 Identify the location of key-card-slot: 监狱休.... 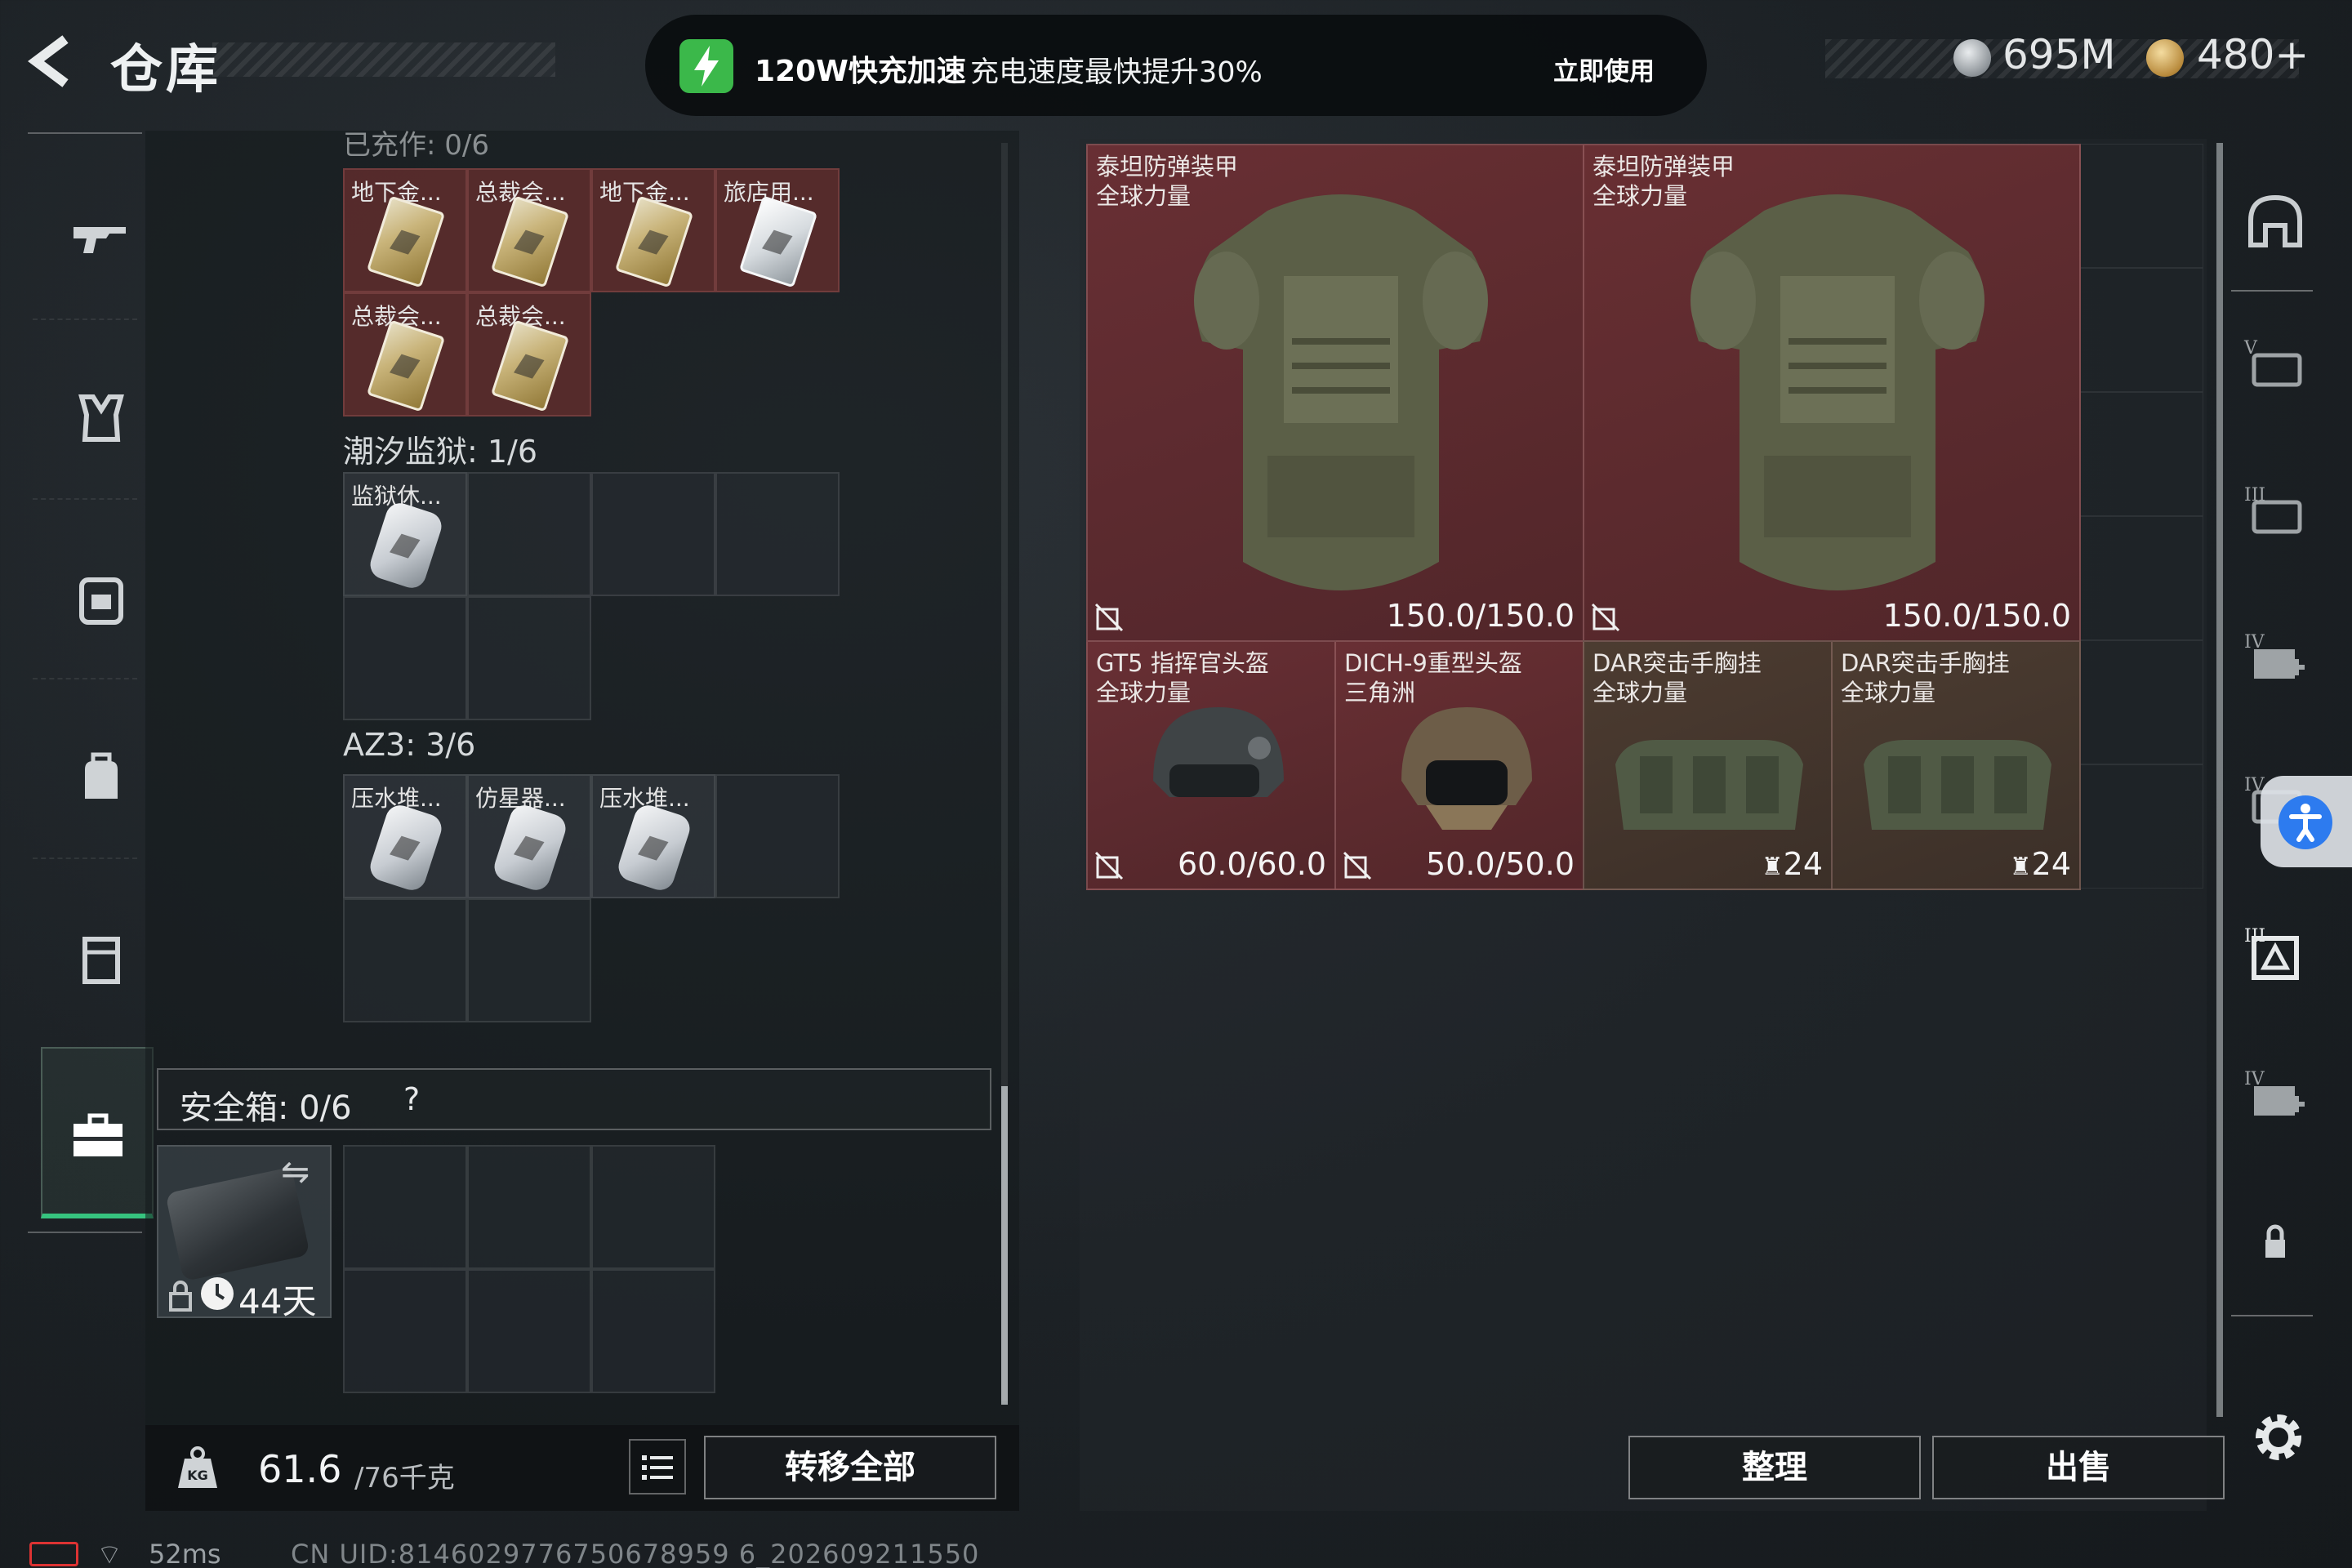
(405, 534).